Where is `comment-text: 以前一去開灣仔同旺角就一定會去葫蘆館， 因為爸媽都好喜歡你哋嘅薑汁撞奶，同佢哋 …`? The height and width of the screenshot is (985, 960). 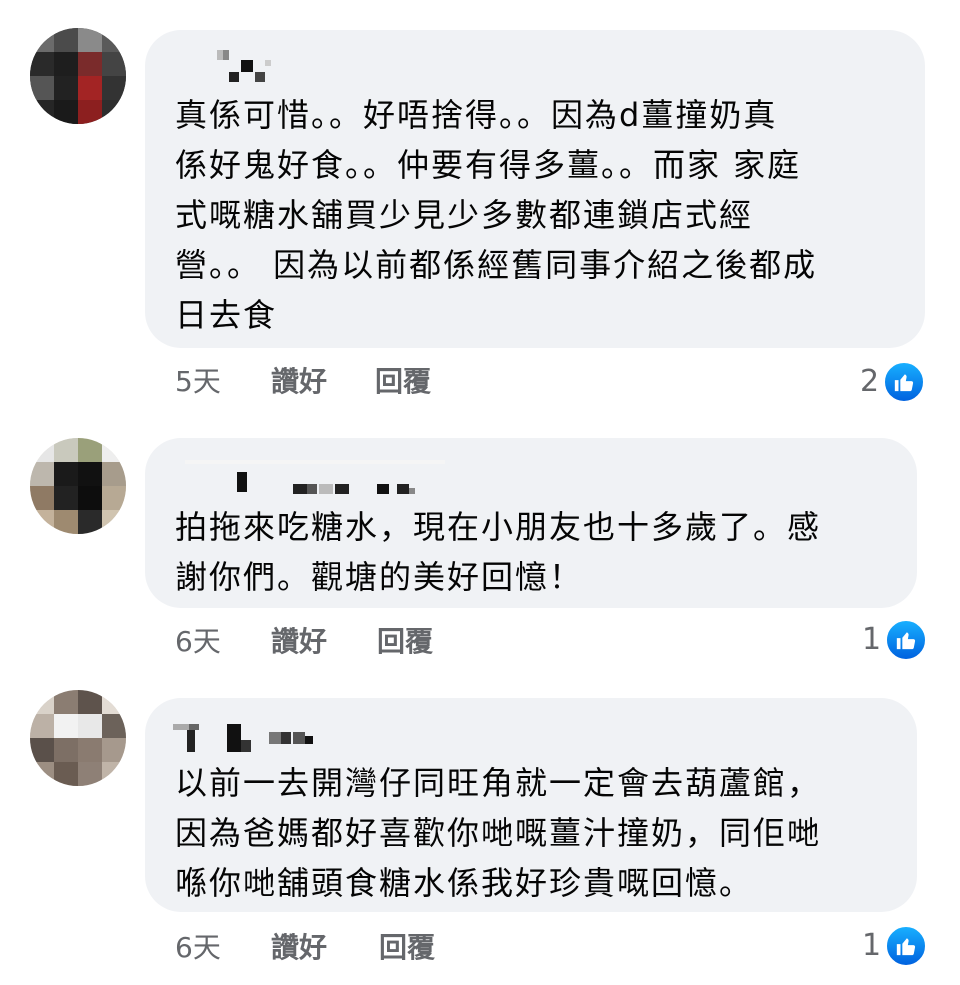 comment-text: 以前一去開灣仔同旺角就一定會去葫蘆館， 因為爸媽都好喜歡你哋嘅薑汁撞奶，同佢哋 … is located at coordinates (536, 833).